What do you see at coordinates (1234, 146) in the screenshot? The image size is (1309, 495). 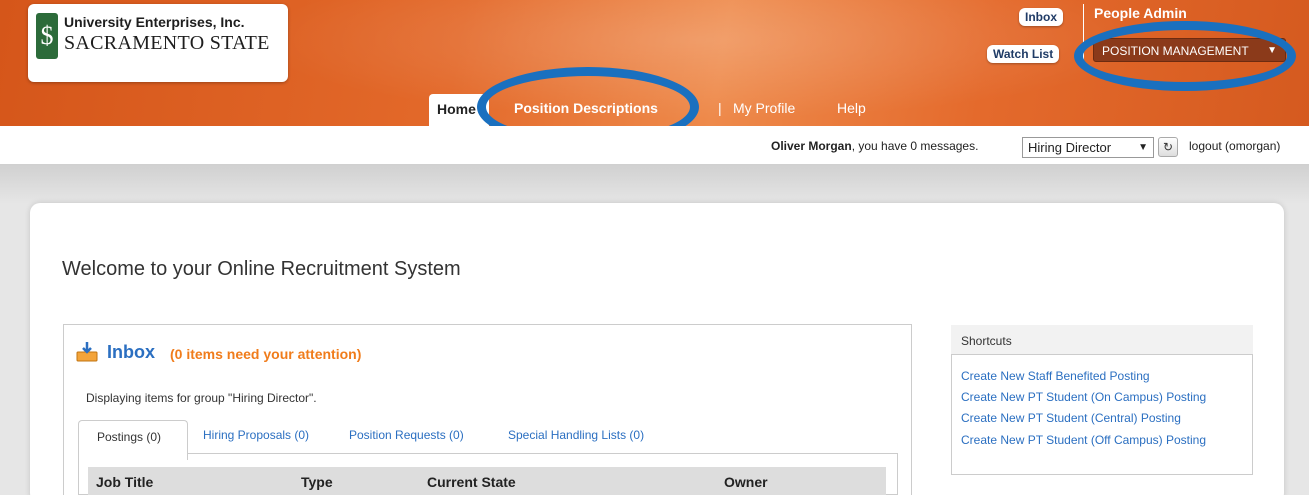 I see `logout-link: logout (omorgan)` at bounding box center [1234, 146].